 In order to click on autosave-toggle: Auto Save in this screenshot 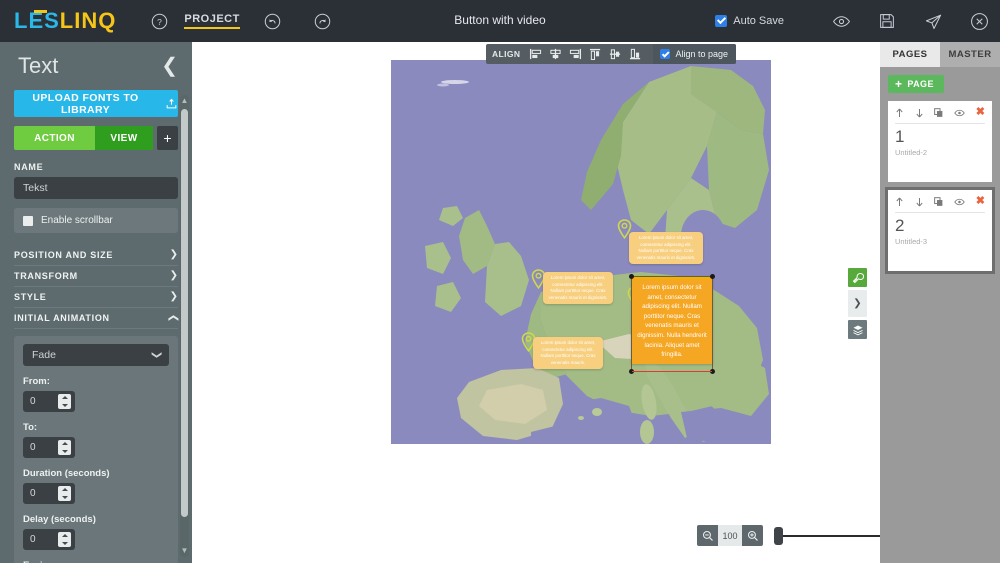, I will do `click(749, 21)`.